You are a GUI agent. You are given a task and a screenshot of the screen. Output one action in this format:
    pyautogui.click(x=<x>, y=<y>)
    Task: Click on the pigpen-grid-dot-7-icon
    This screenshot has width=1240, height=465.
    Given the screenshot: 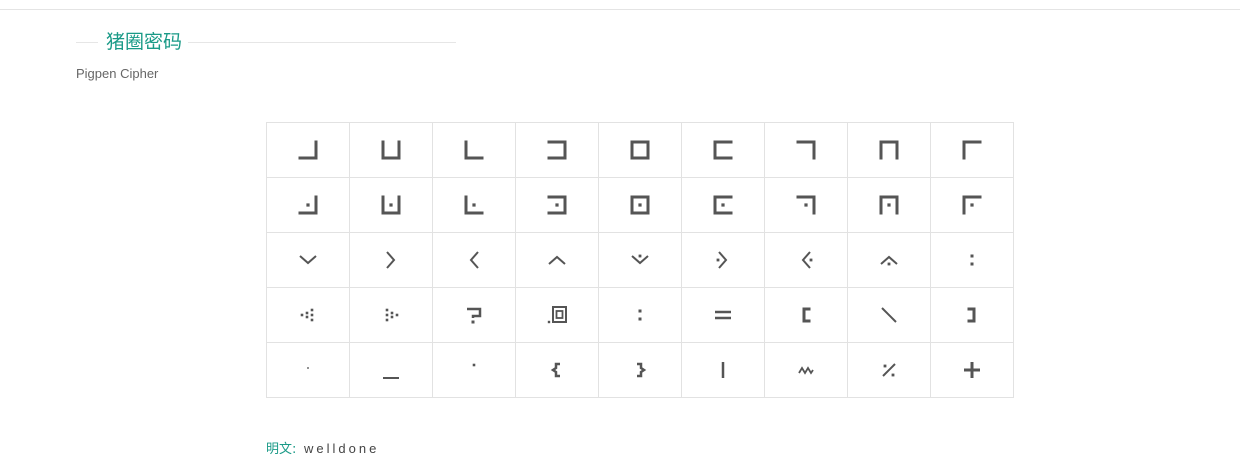 What is the action you would take?
    pyautogui.click(x=806, y=205)
    